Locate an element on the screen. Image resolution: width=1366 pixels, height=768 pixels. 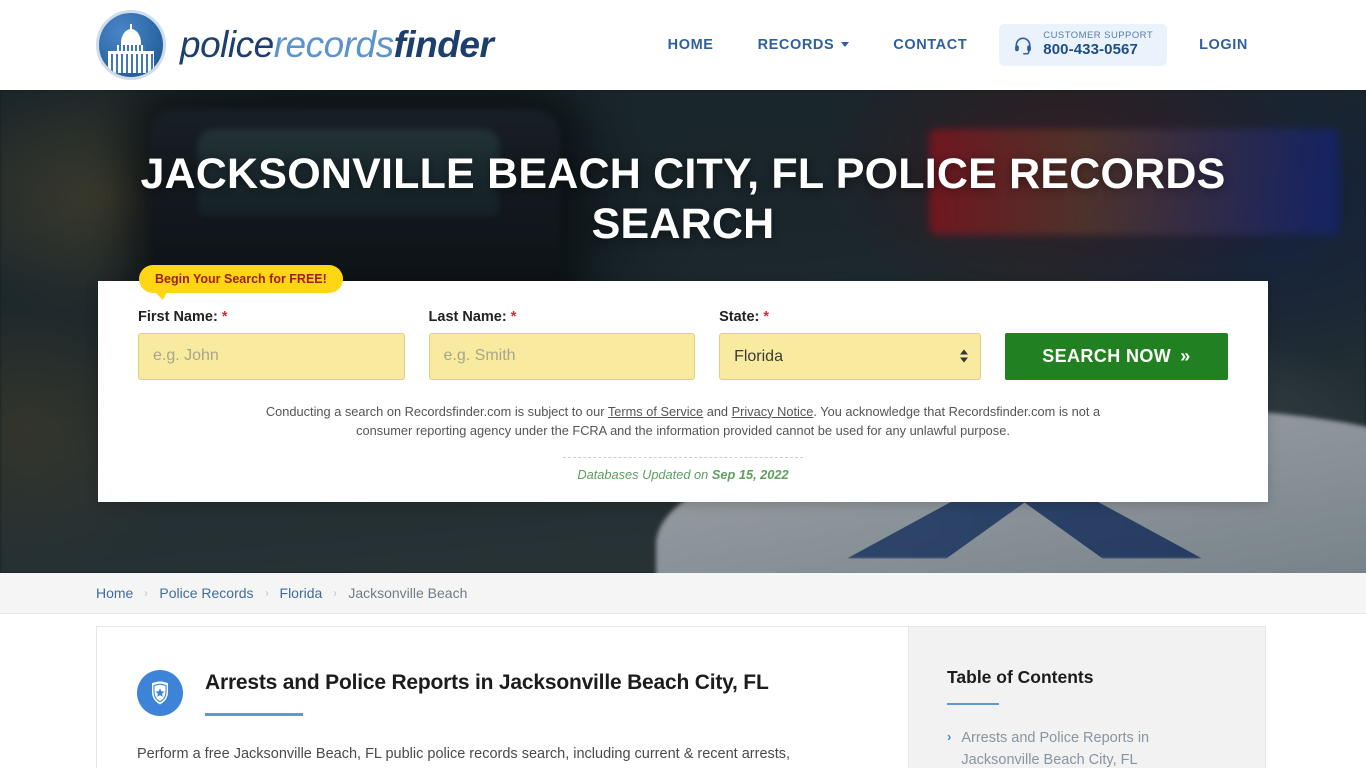
search-now-label: SEARCH NOW is located at coordinates (1107, 355).